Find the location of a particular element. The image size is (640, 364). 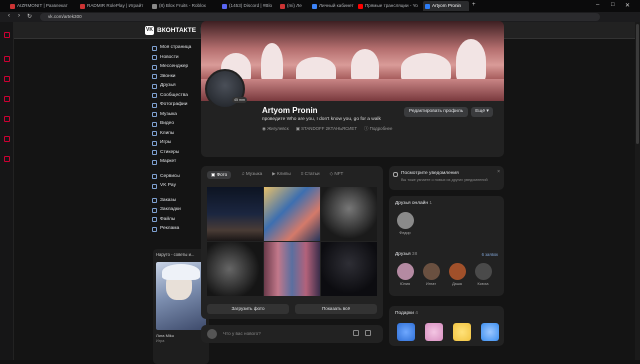

reload-icon: ↻ is located at coordinates (29, 16).